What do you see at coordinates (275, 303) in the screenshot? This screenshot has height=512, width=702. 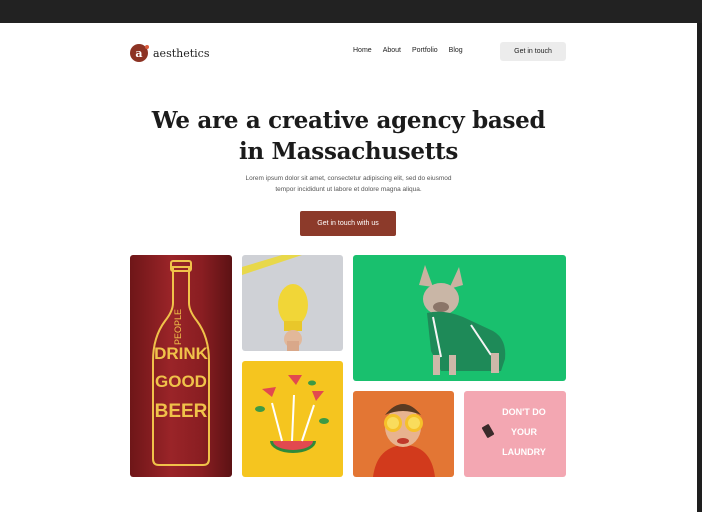 I see `head-sculpture-illustration` at bounding box center [275, 303].